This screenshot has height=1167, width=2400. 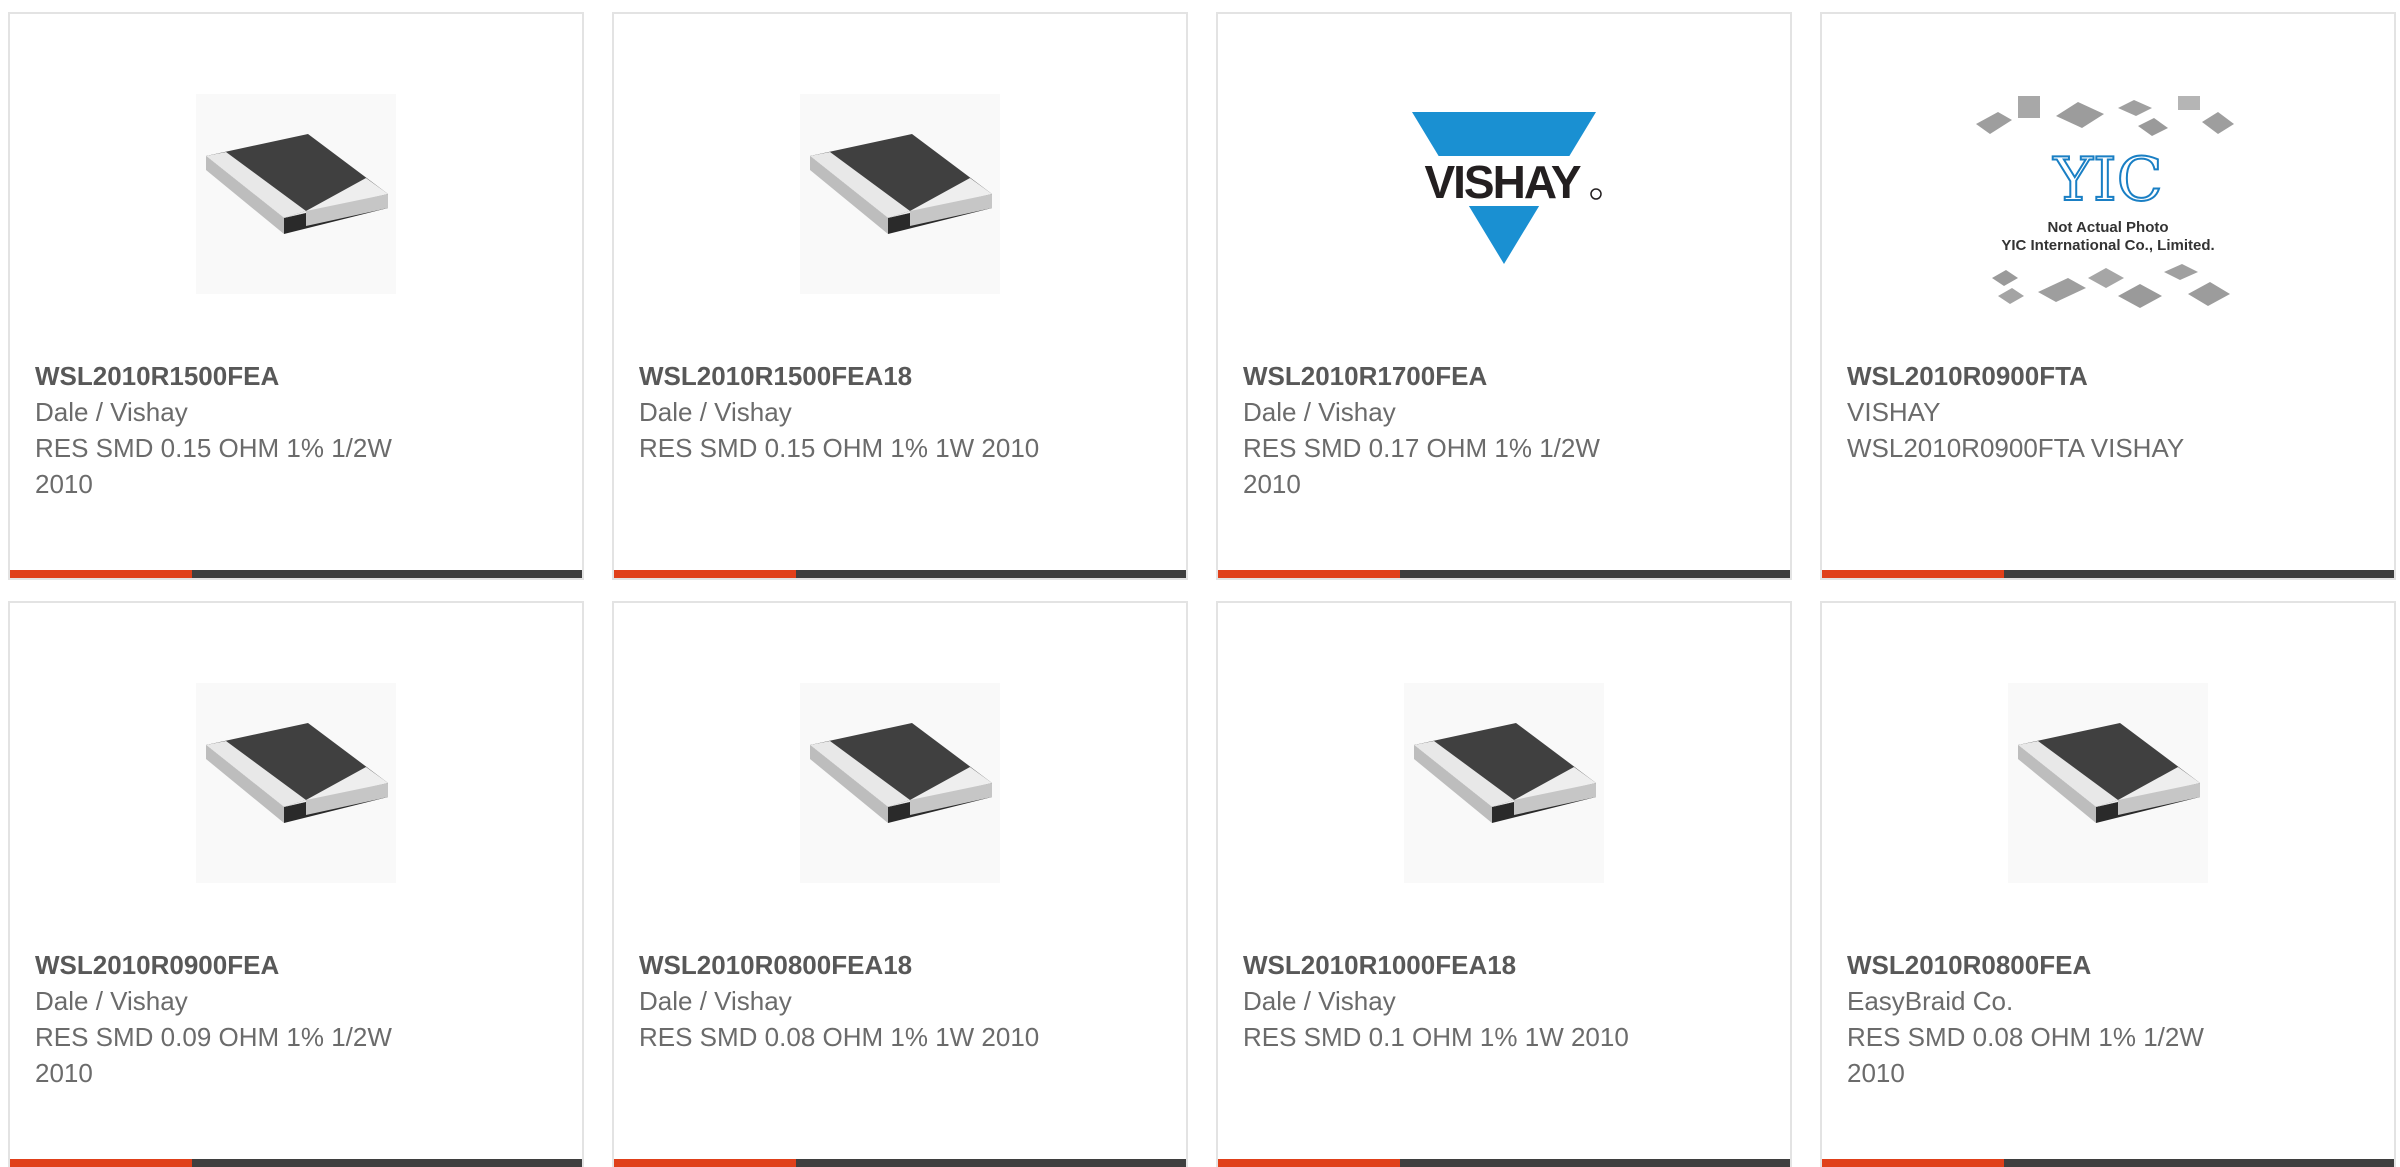 What do you see at coordinates (2108, 376) in the screenshot?
I see `part-number: WSL2010R0900FTA` at bounding box center [2108, 376].